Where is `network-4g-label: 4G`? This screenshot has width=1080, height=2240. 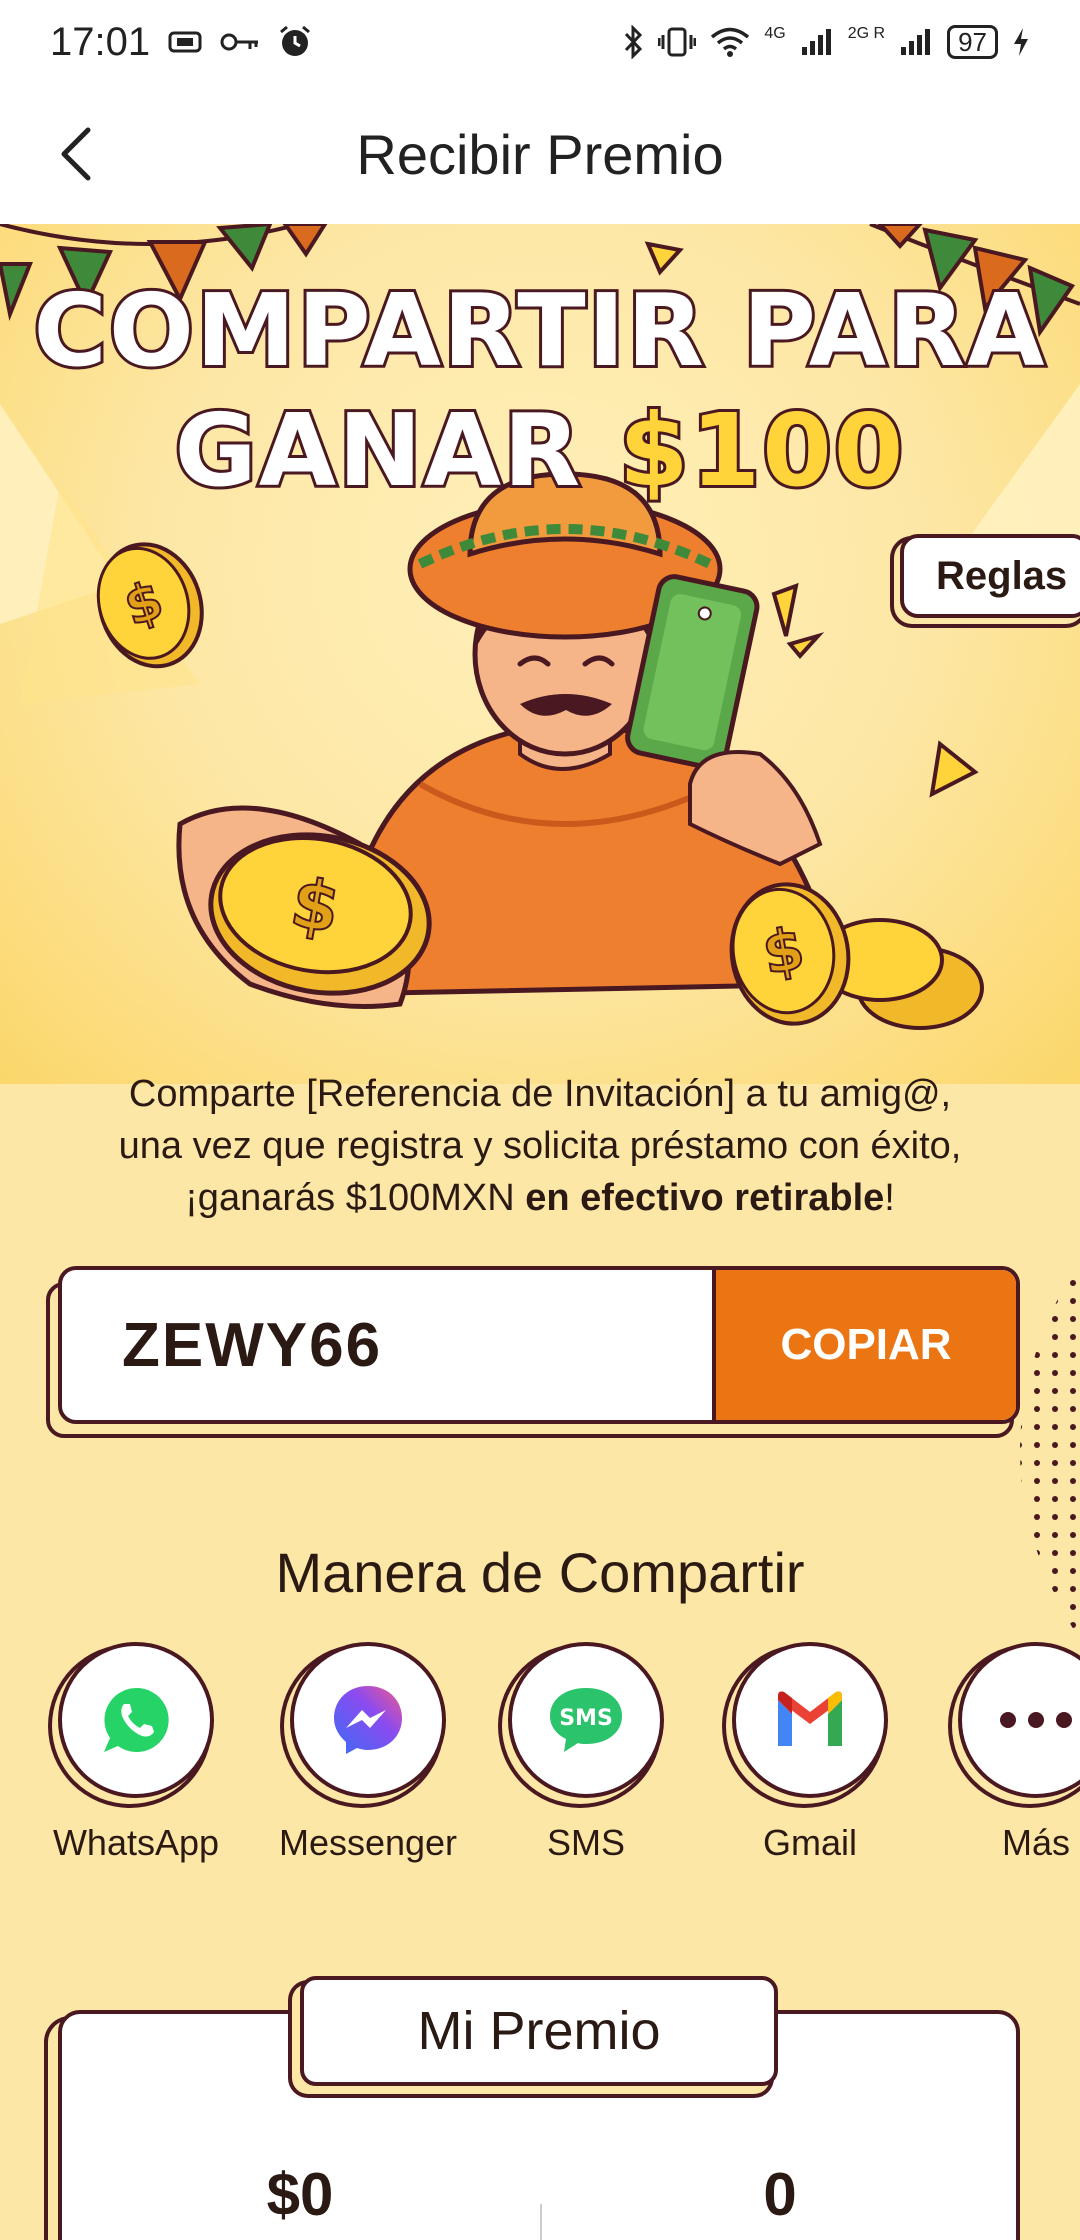
network-4g-label: 4G is located at coordinates (775, 33).